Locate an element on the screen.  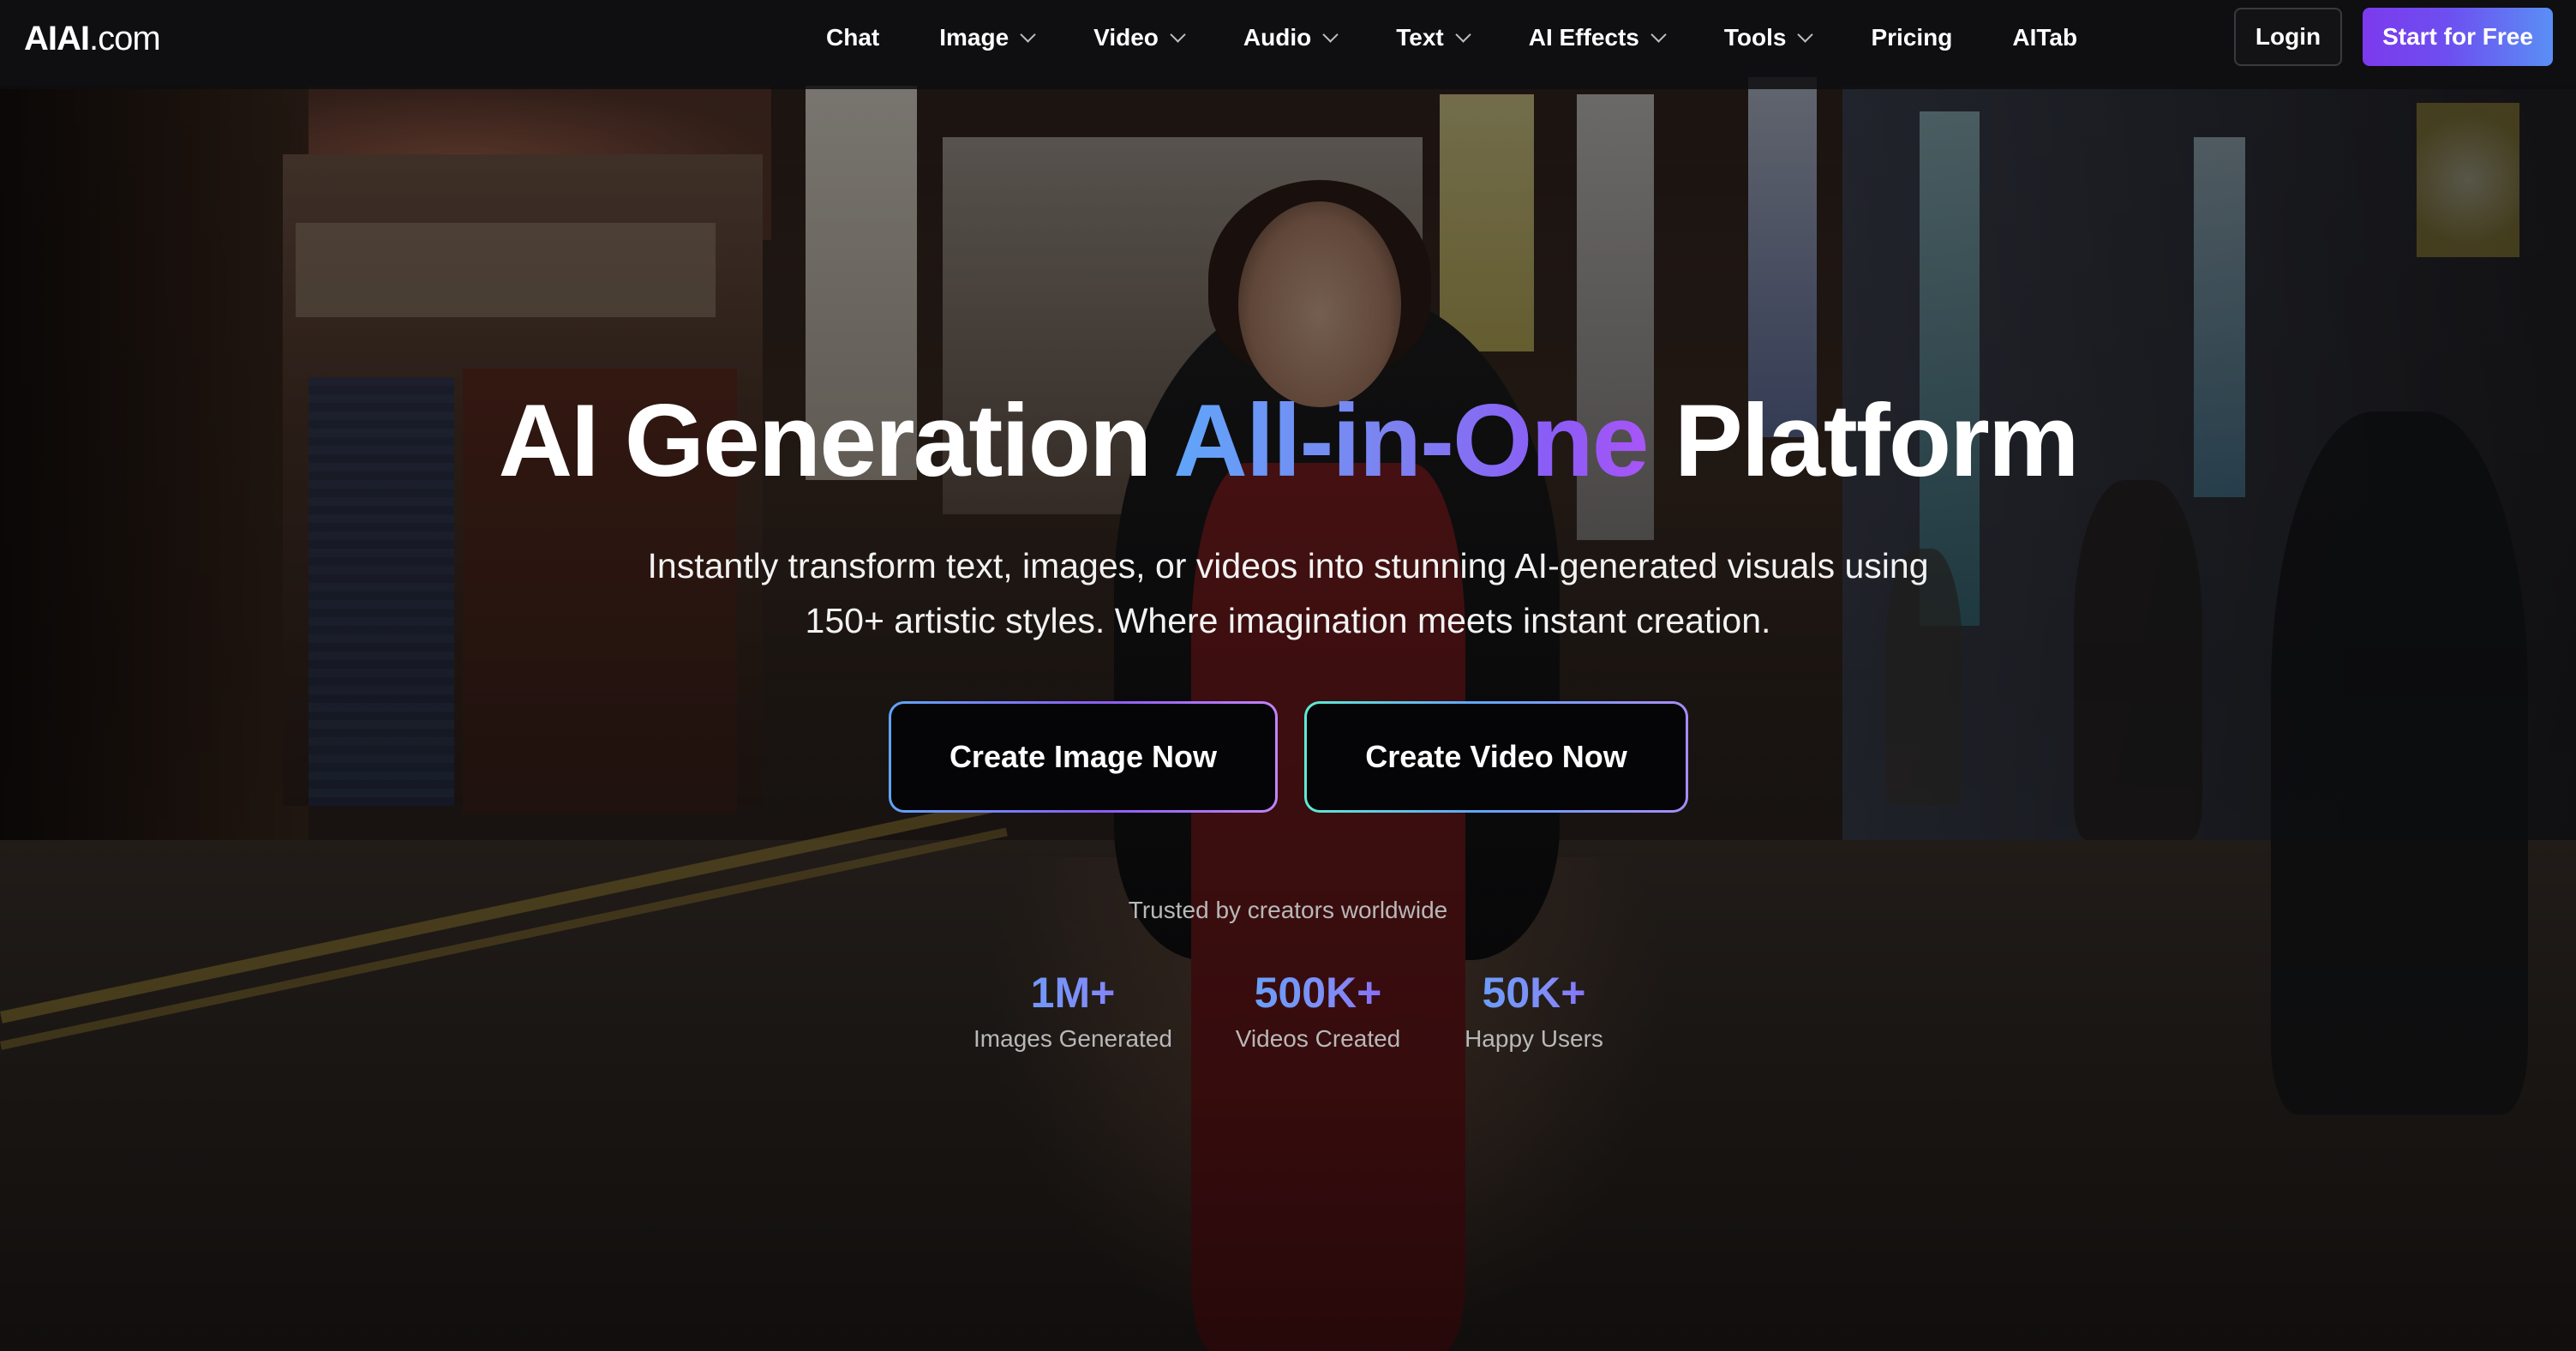
create-image-button: Create Image Now is located at coordinates (1083, 757).